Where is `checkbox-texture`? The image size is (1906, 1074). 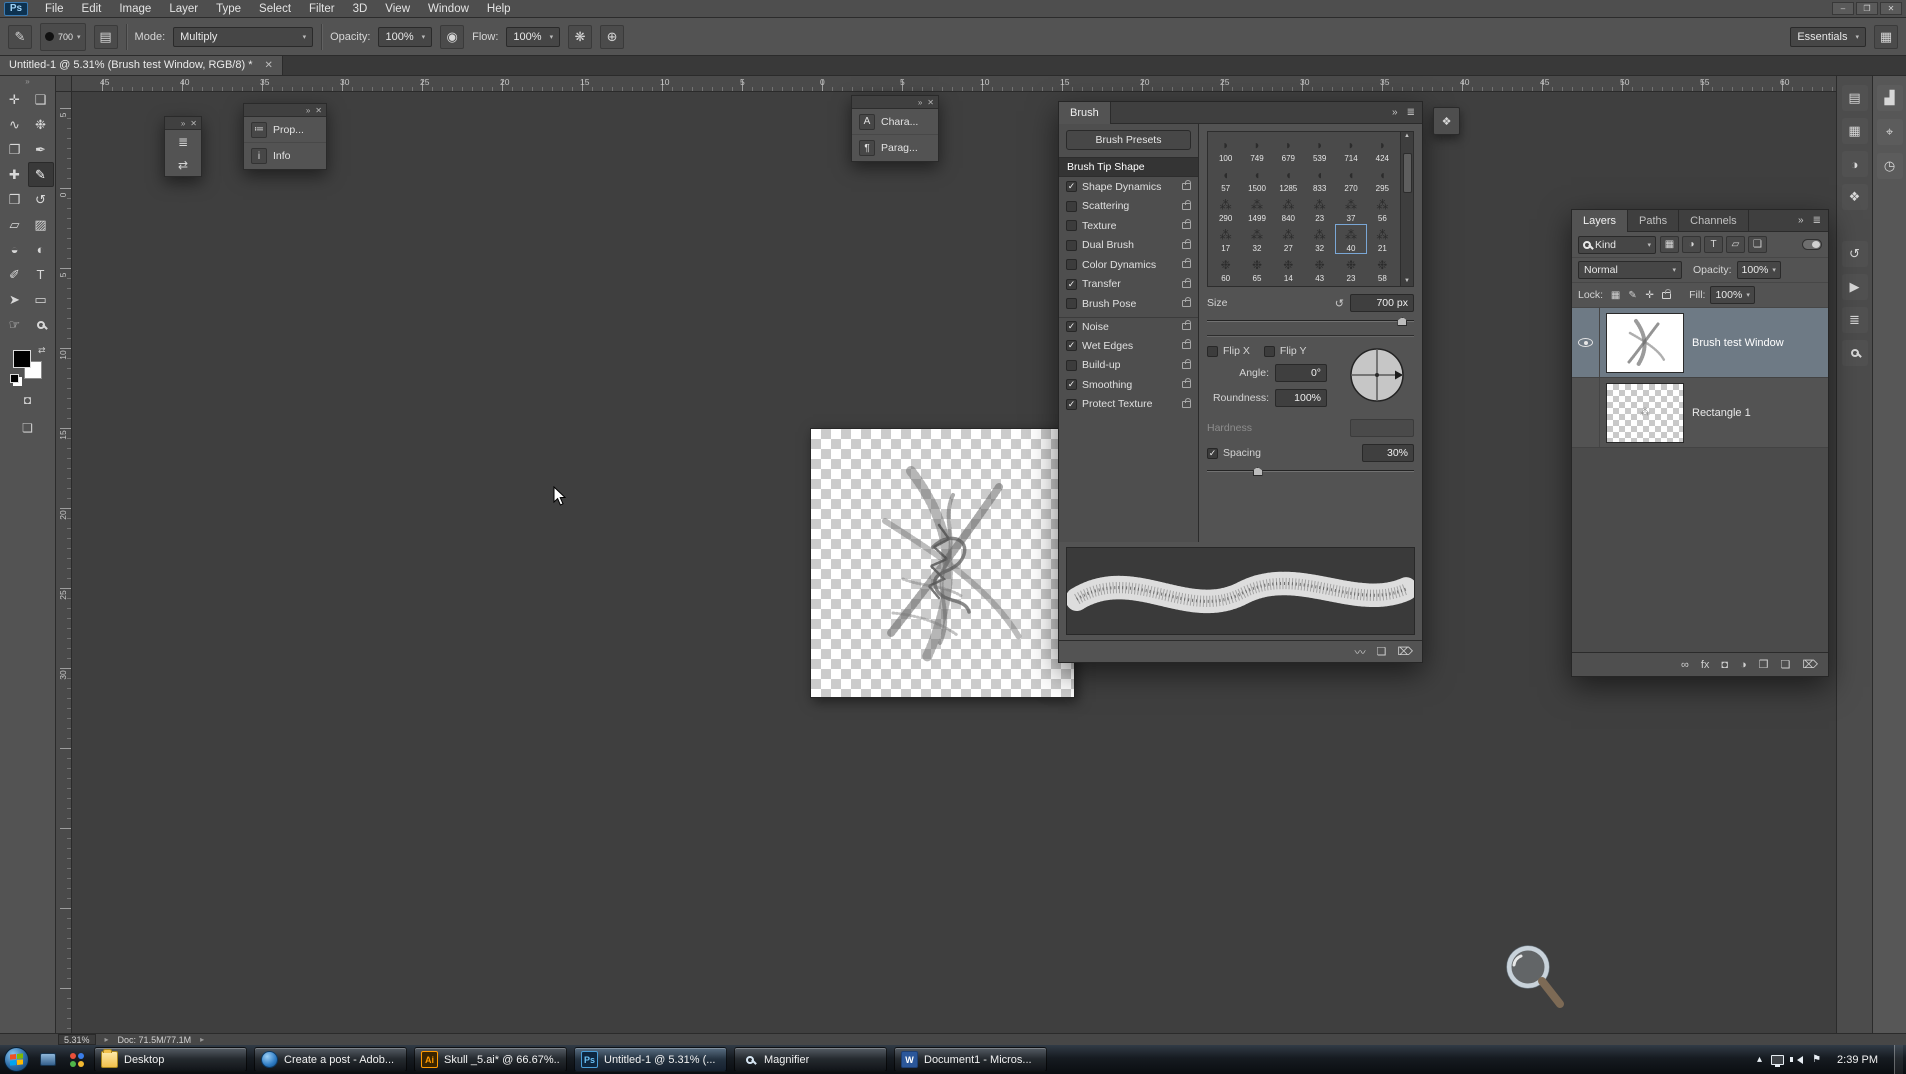 checkbox-texture is located at coordinates (1071, 226).